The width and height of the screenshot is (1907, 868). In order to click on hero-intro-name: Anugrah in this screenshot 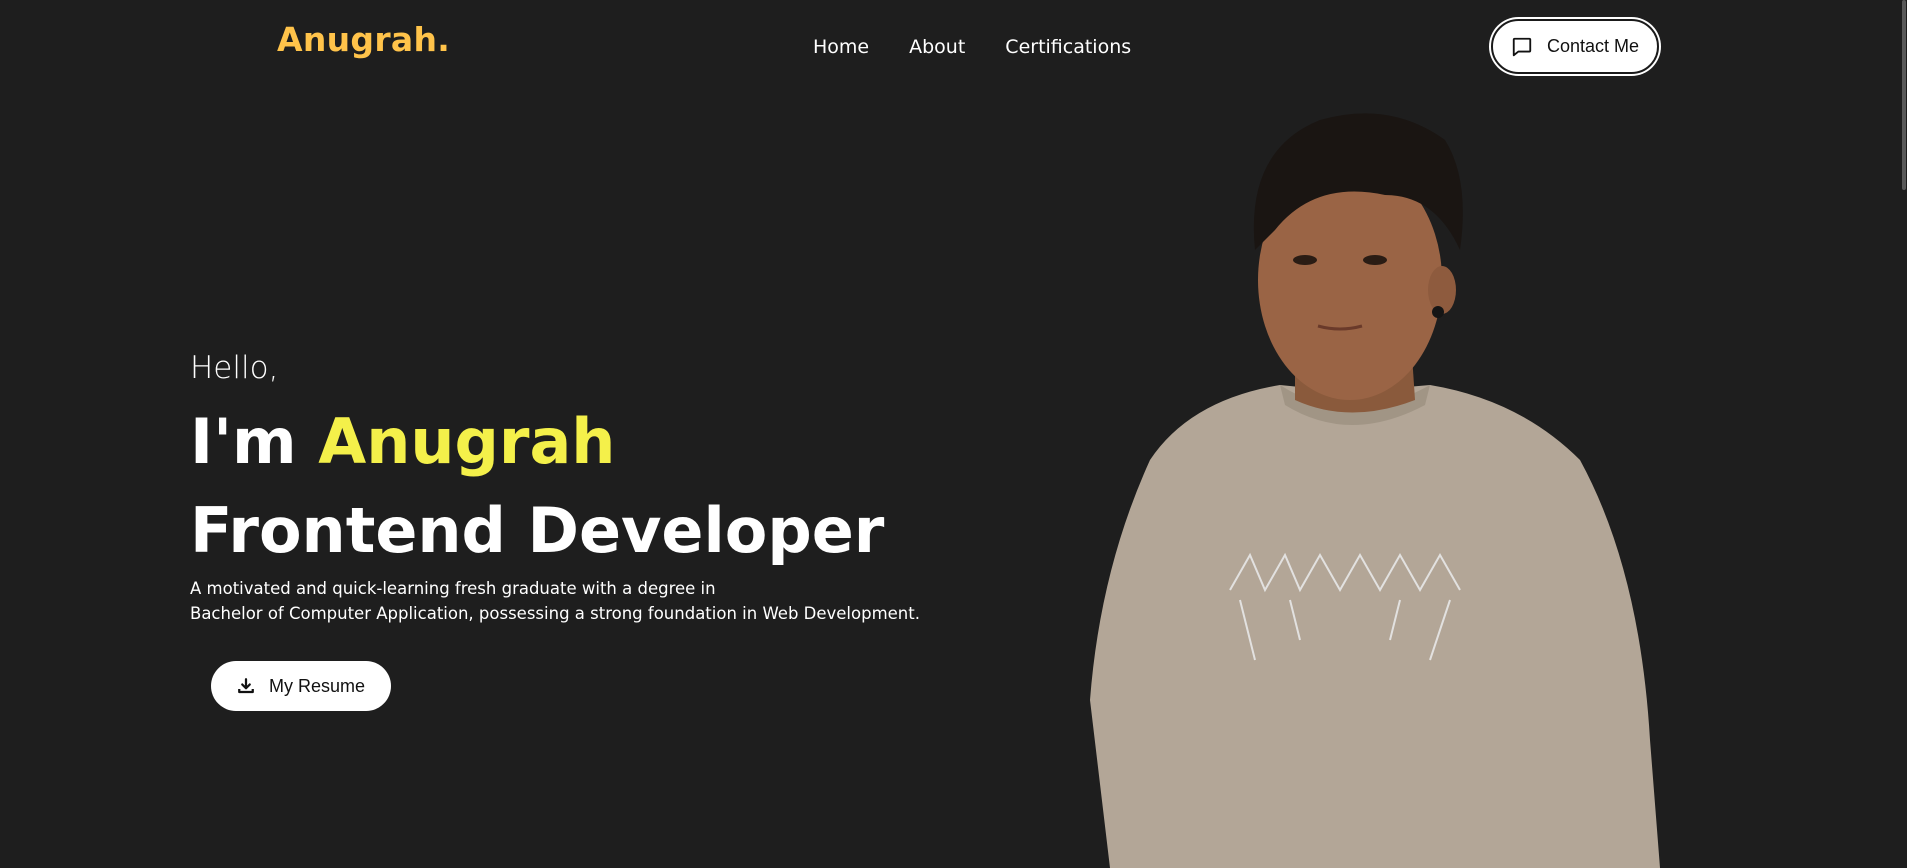, I will do `click(467, 441)`.